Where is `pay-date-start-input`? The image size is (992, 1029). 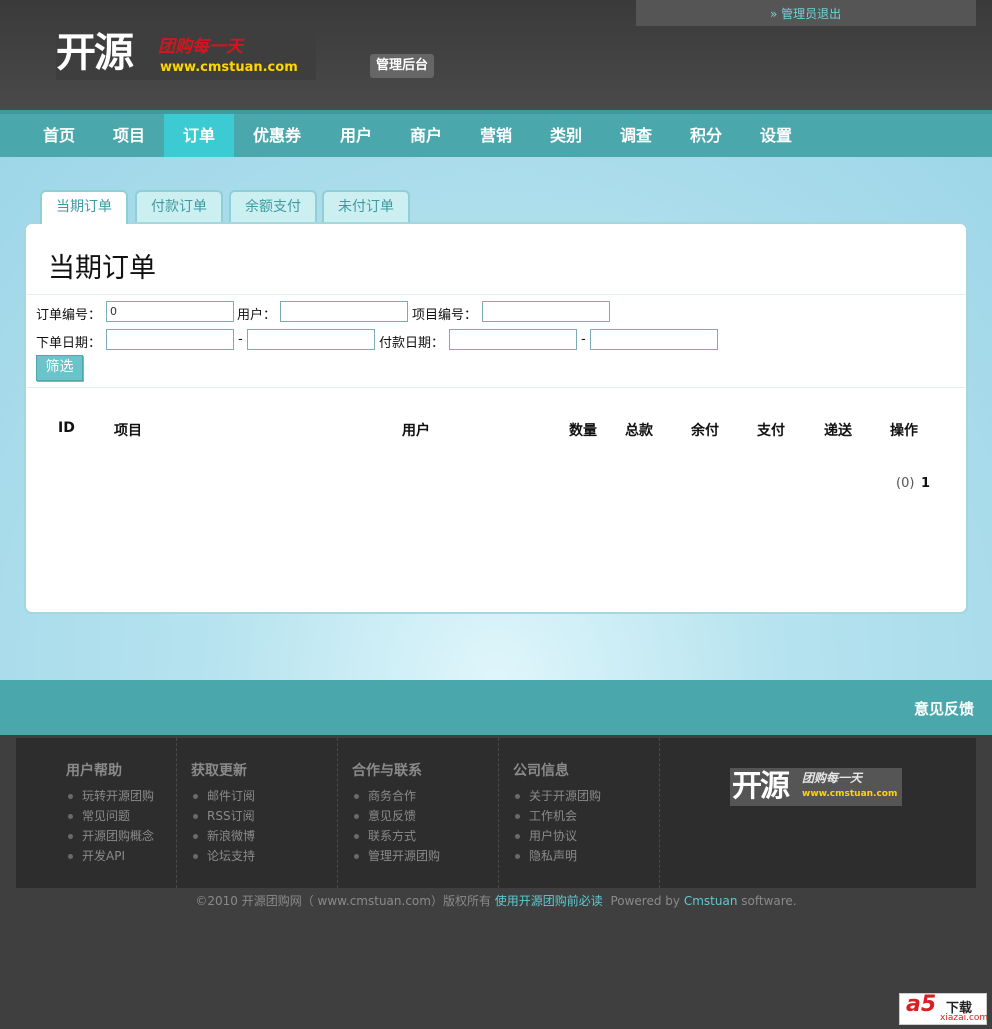 pay-date-start-input is located at coordinates (513, 339).